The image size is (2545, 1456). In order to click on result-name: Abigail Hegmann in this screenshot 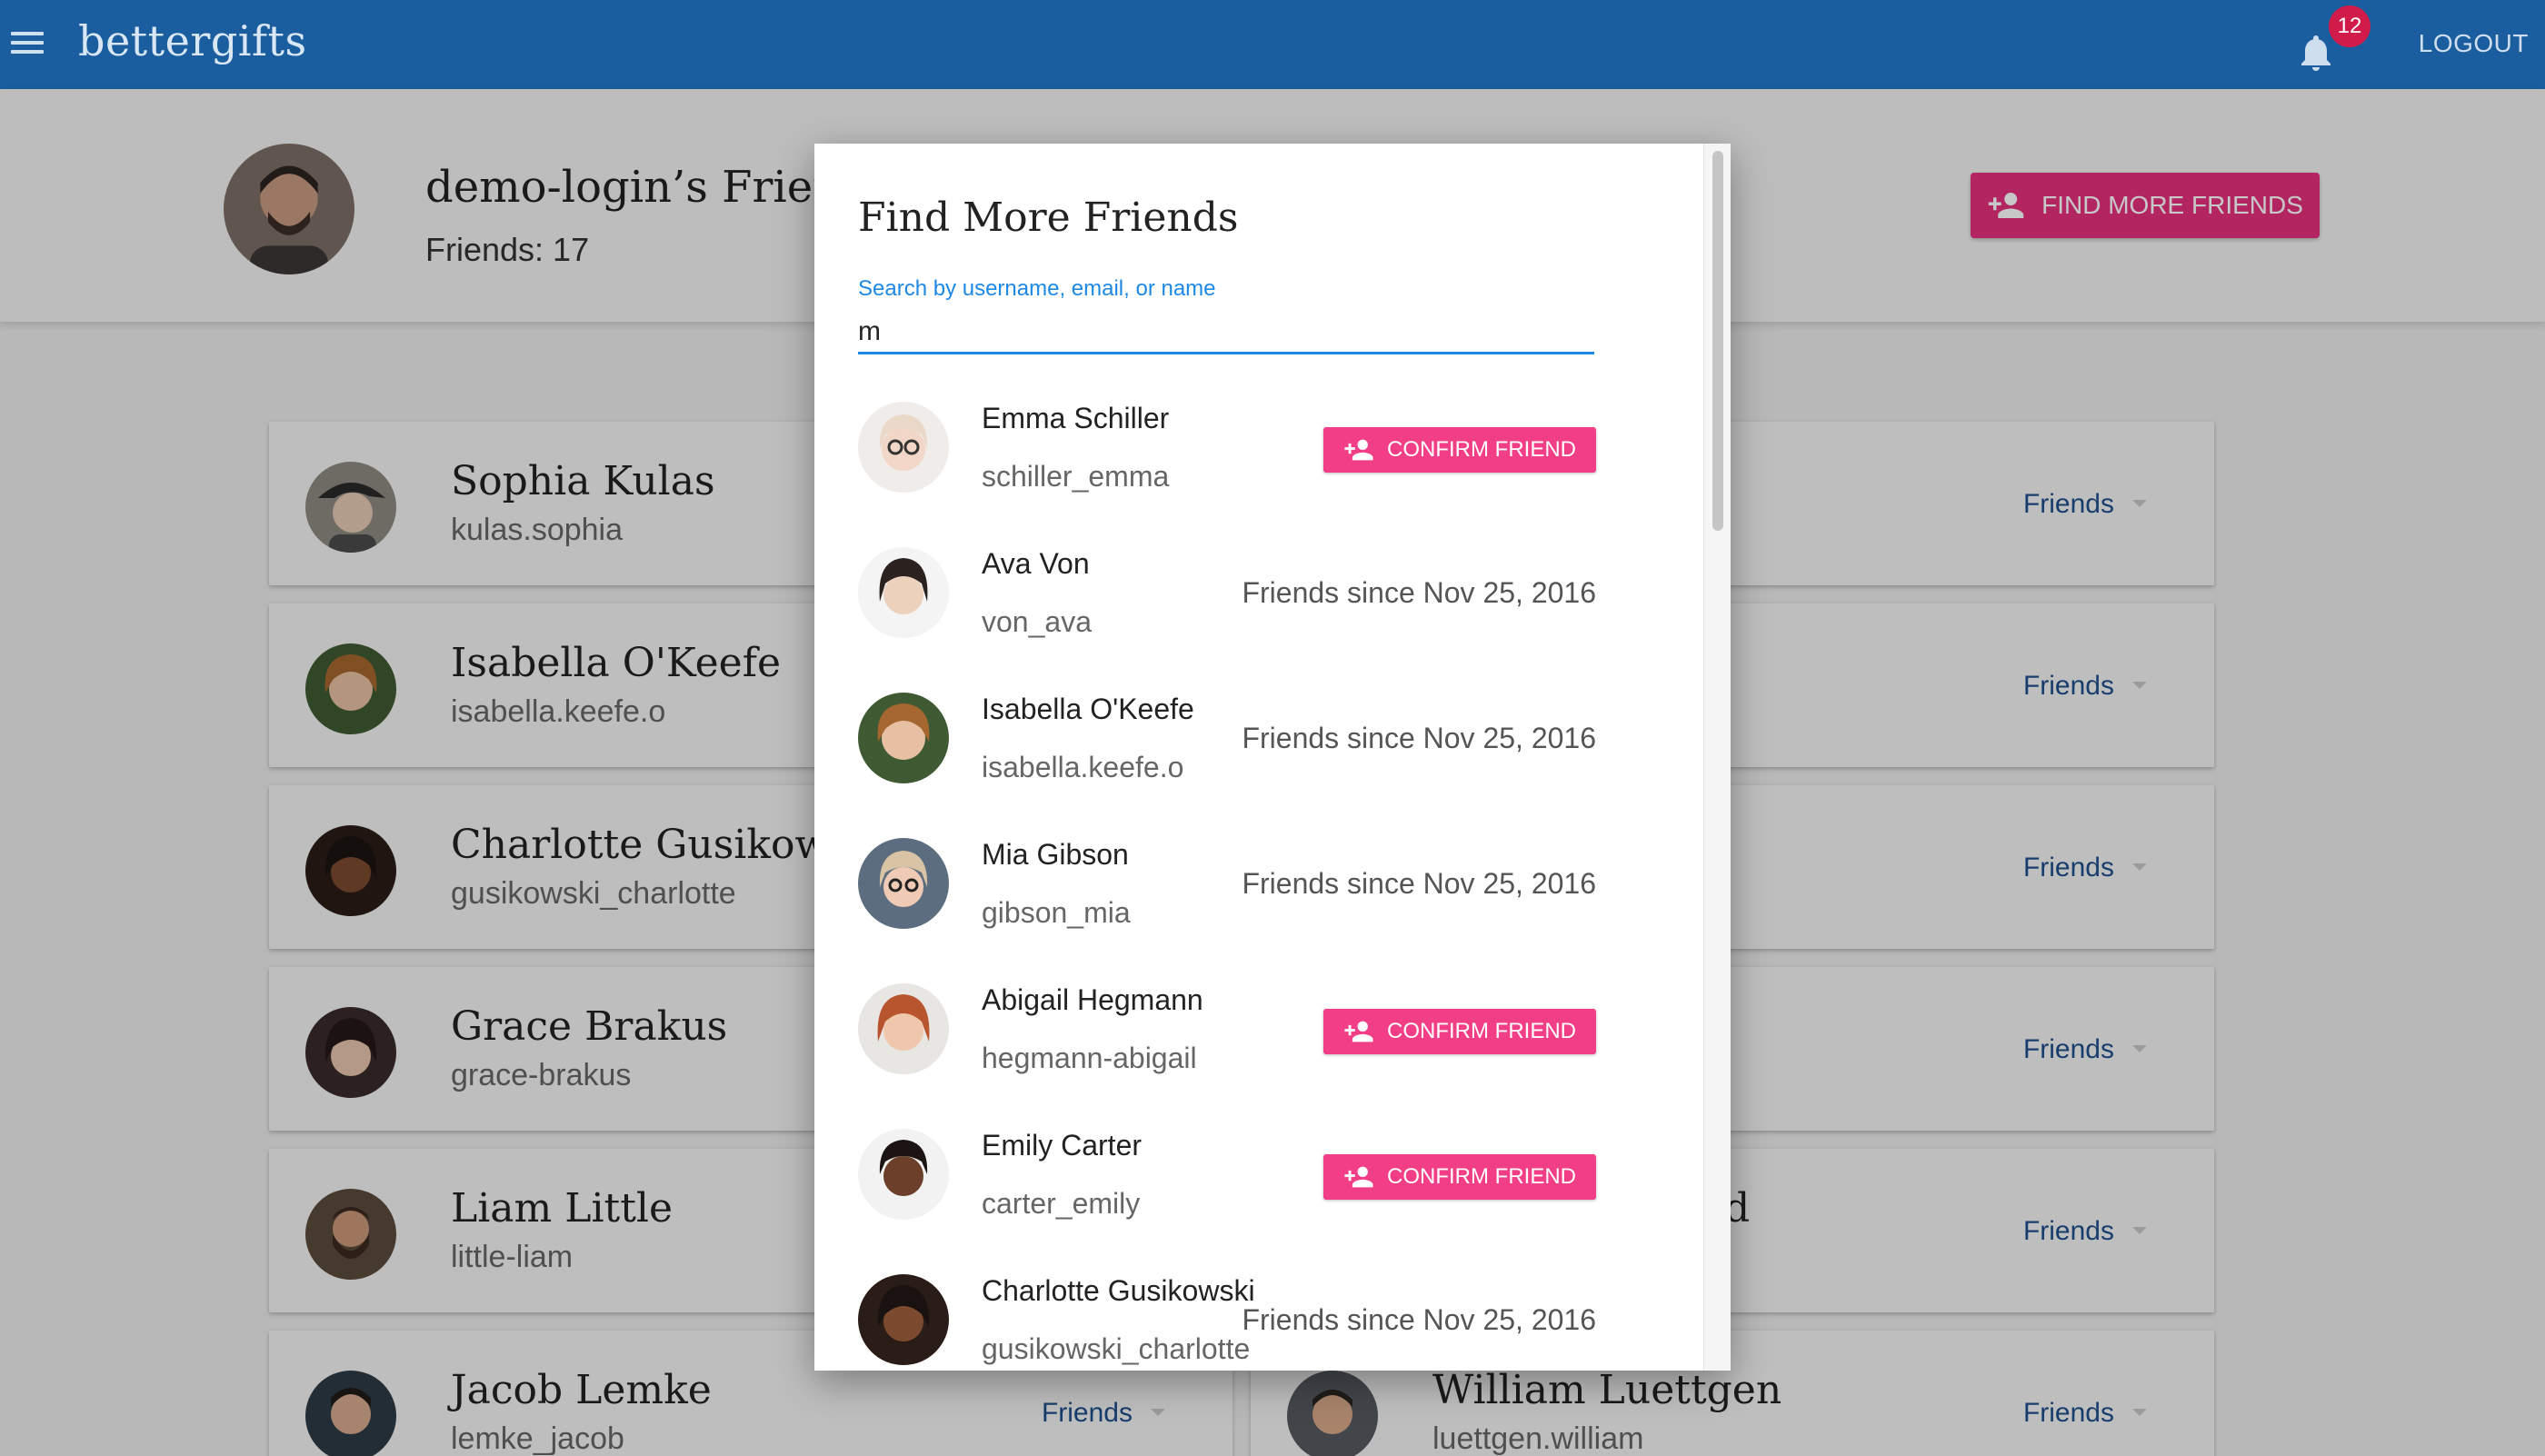, I will do `click(1092, 1000)`.